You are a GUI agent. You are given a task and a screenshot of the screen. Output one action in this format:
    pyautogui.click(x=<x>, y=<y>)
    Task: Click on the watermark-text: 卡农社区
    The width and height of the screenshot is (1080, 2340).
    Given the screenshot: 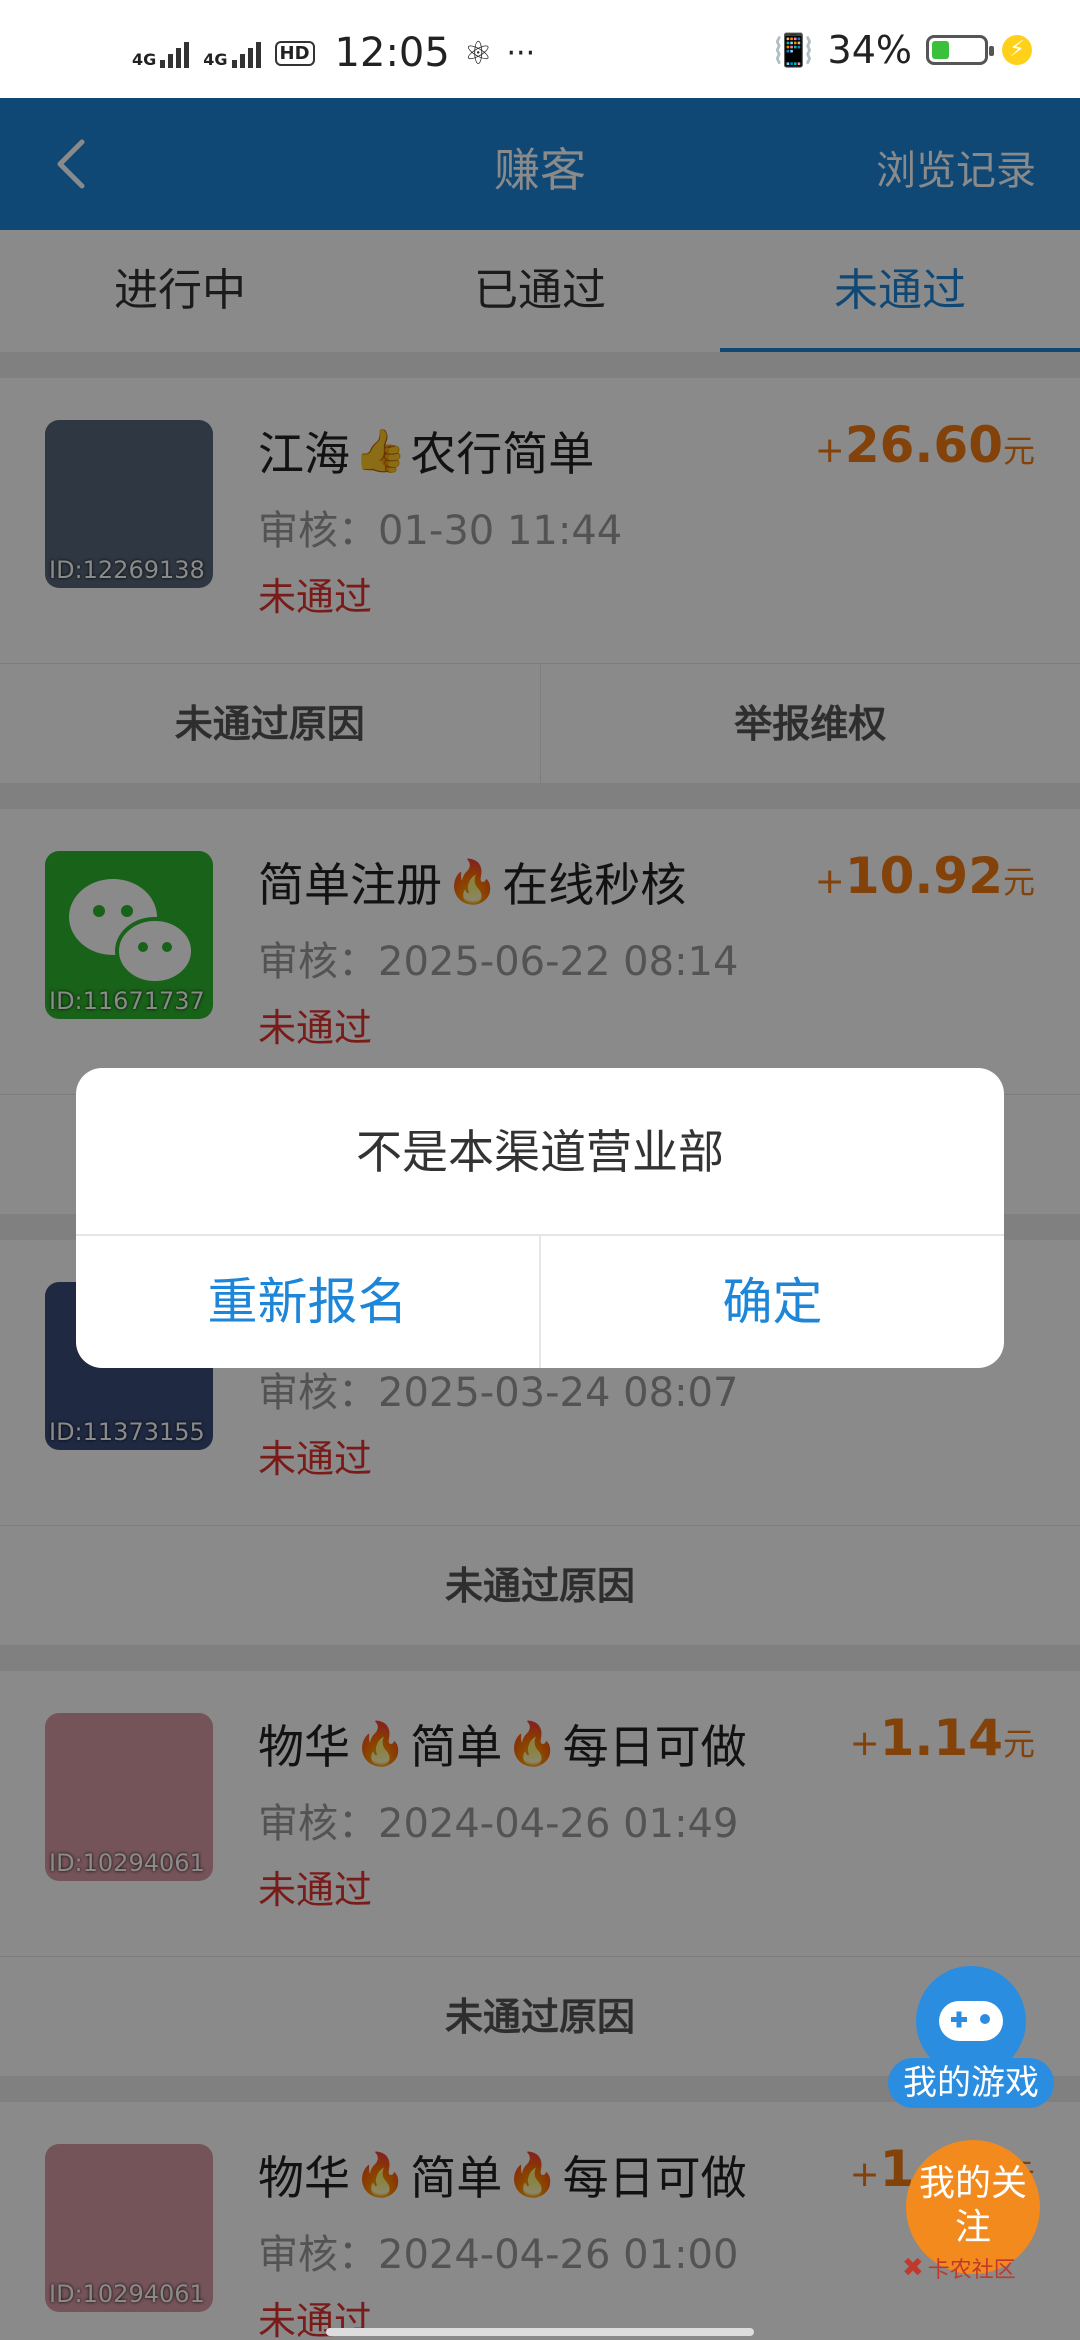 What is the action you would take?
    pyautogui.click(x=971, y=2270)
    